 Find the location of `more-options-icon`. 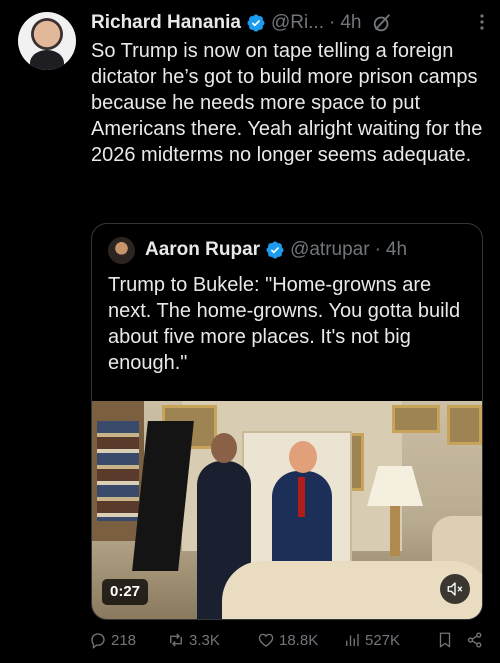

more-options-icon is located at coordinates (482, 22).